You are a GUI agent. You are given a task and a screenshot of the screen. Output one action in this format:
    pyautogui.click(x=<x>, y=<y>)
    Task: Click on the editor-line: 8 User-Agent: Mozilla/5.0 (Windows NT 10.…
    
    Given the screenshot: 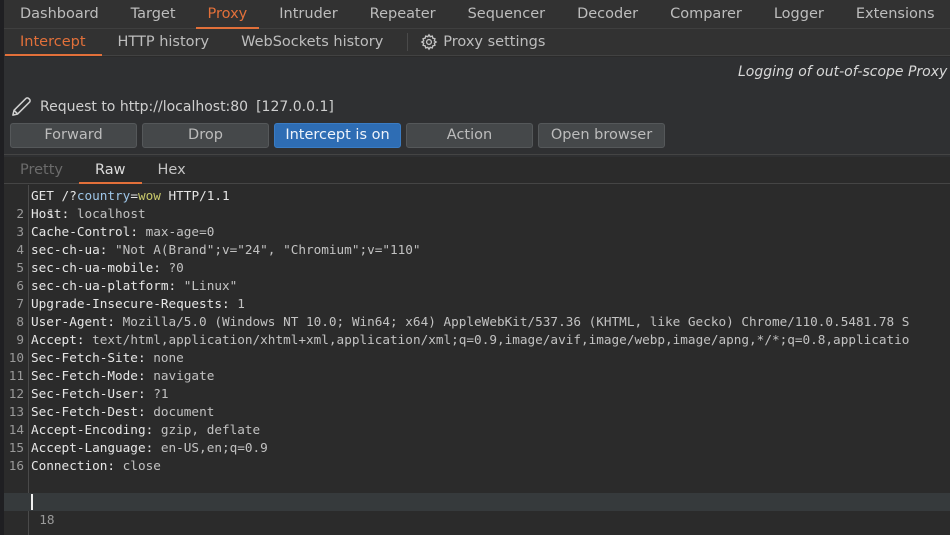 What is the action you would take?
    pyautogui.click(x=477, y=322)
    